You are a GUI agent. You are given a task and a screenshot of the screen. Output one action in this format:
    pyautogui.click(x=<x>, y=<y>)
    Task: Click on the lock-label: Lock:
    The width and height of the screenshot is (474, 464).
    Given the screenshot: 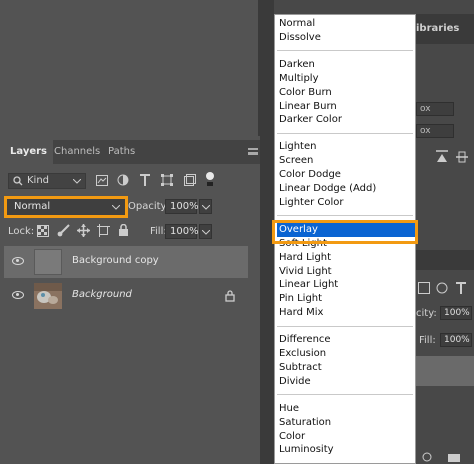 What is the action you would take?
    pyautogui.click(x=21, y=231)
    